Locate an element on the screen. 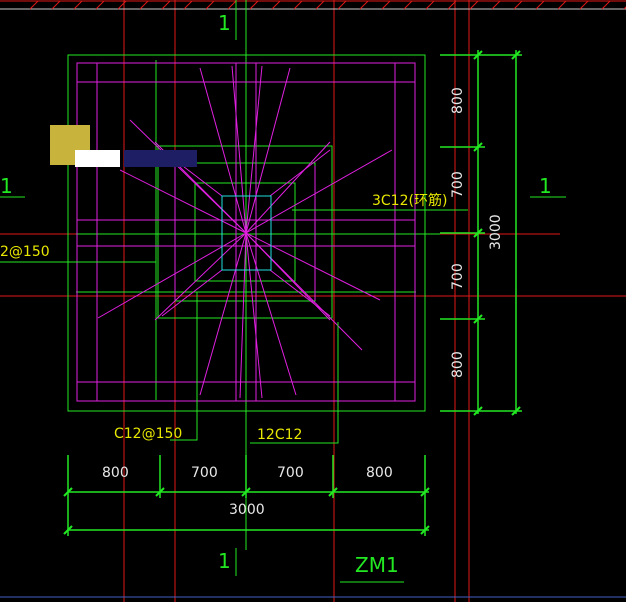 This screenshot has height=602, width=626. dim-h-3: 700 is located at coordinates (290, 473).